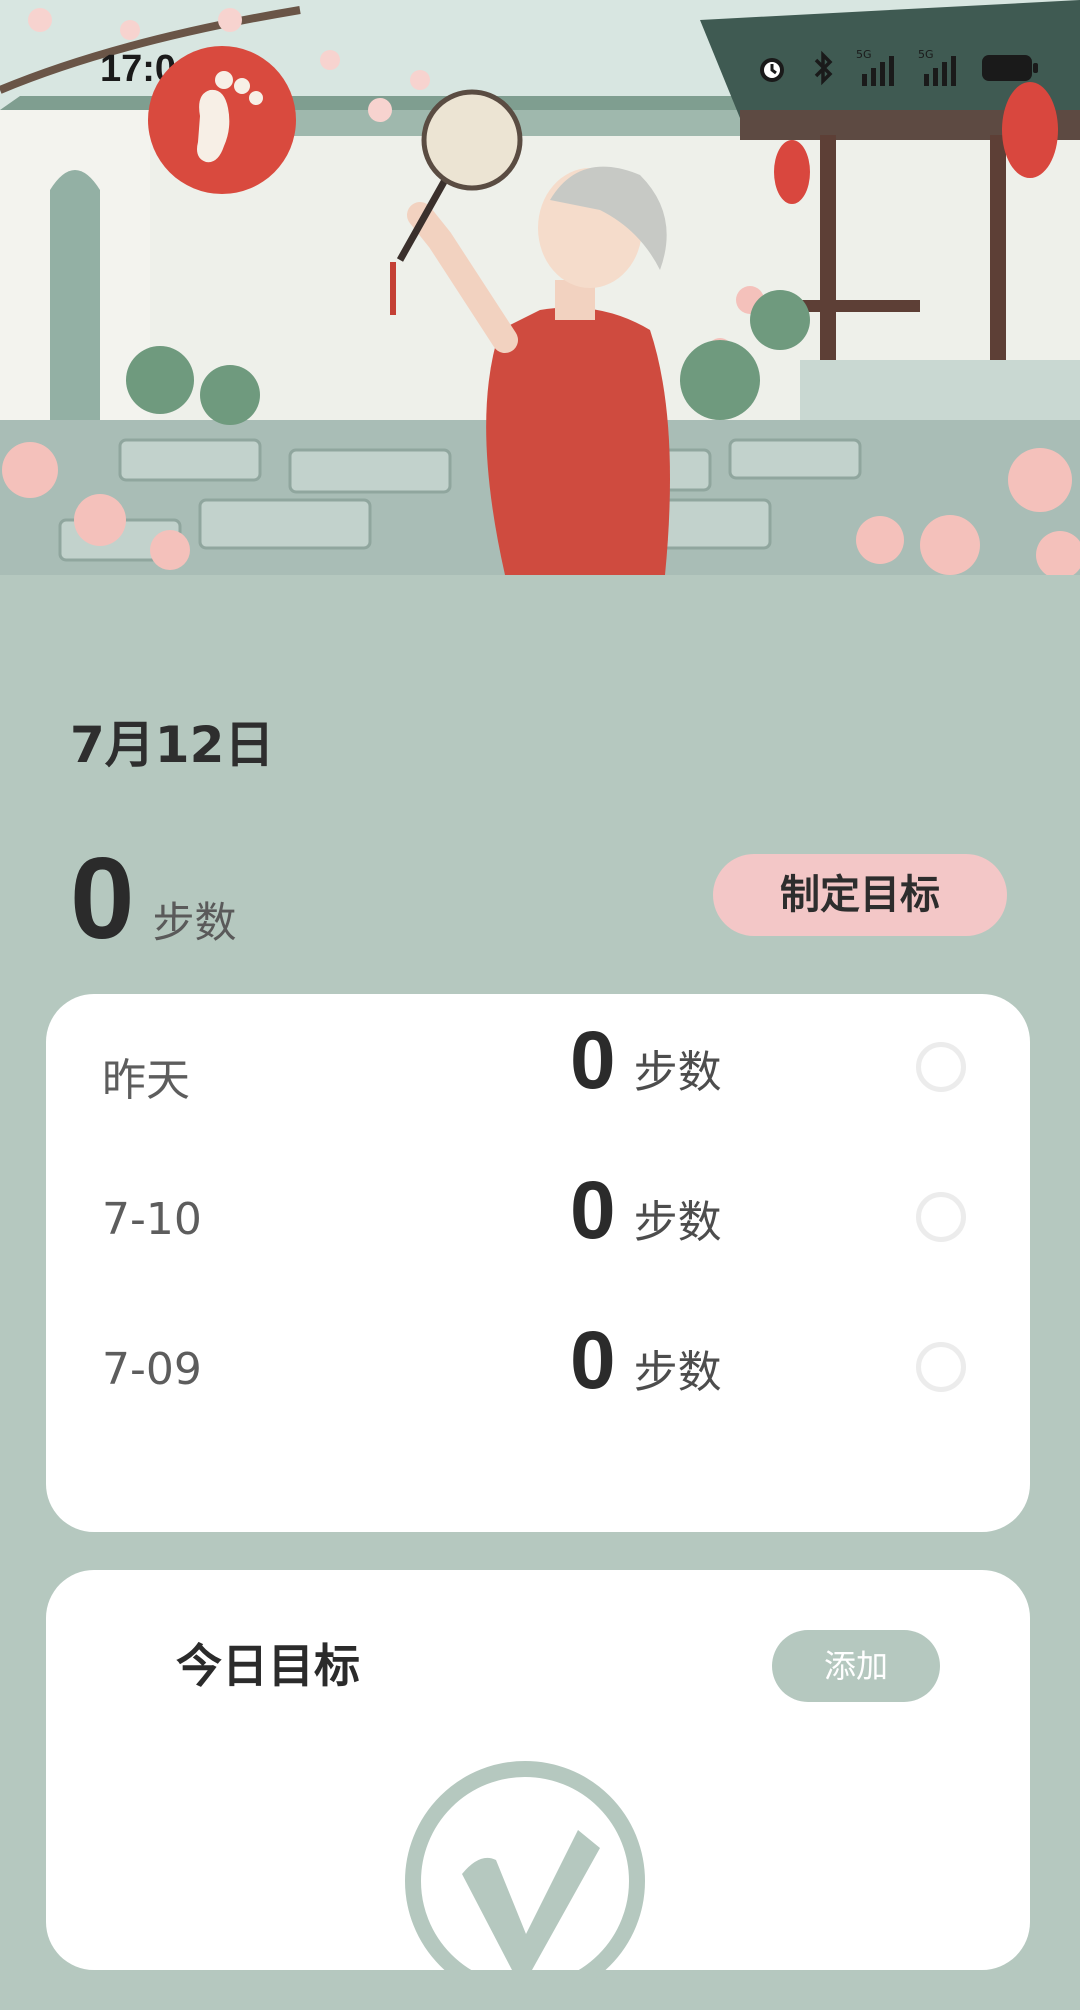 This screenshot has height=2010, width=1080. What do you see at coordinates (152, 1219) in the screenshot?
I see `history-row-label: 7-10` at bounding box center [152, 1219].